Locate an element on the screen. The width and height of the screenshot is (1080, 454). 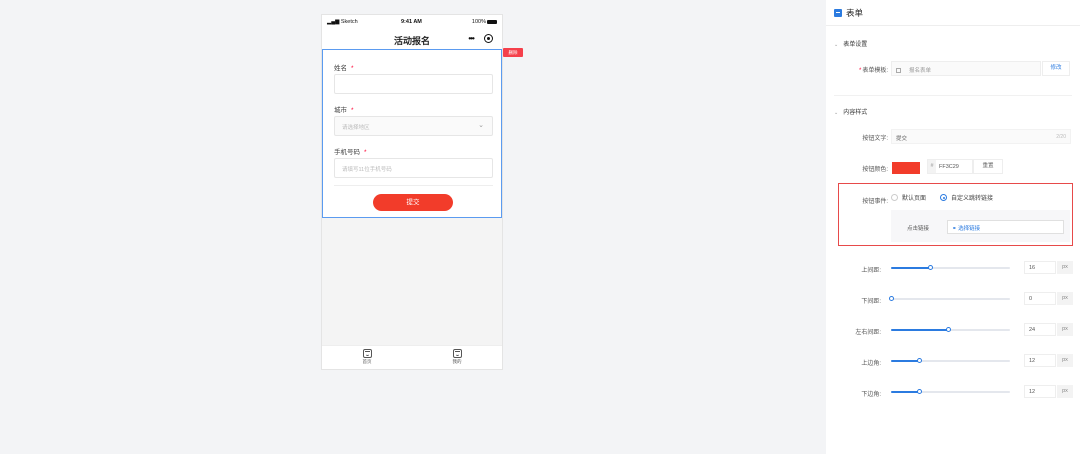
home-icon is located at coordinates (367, 353).